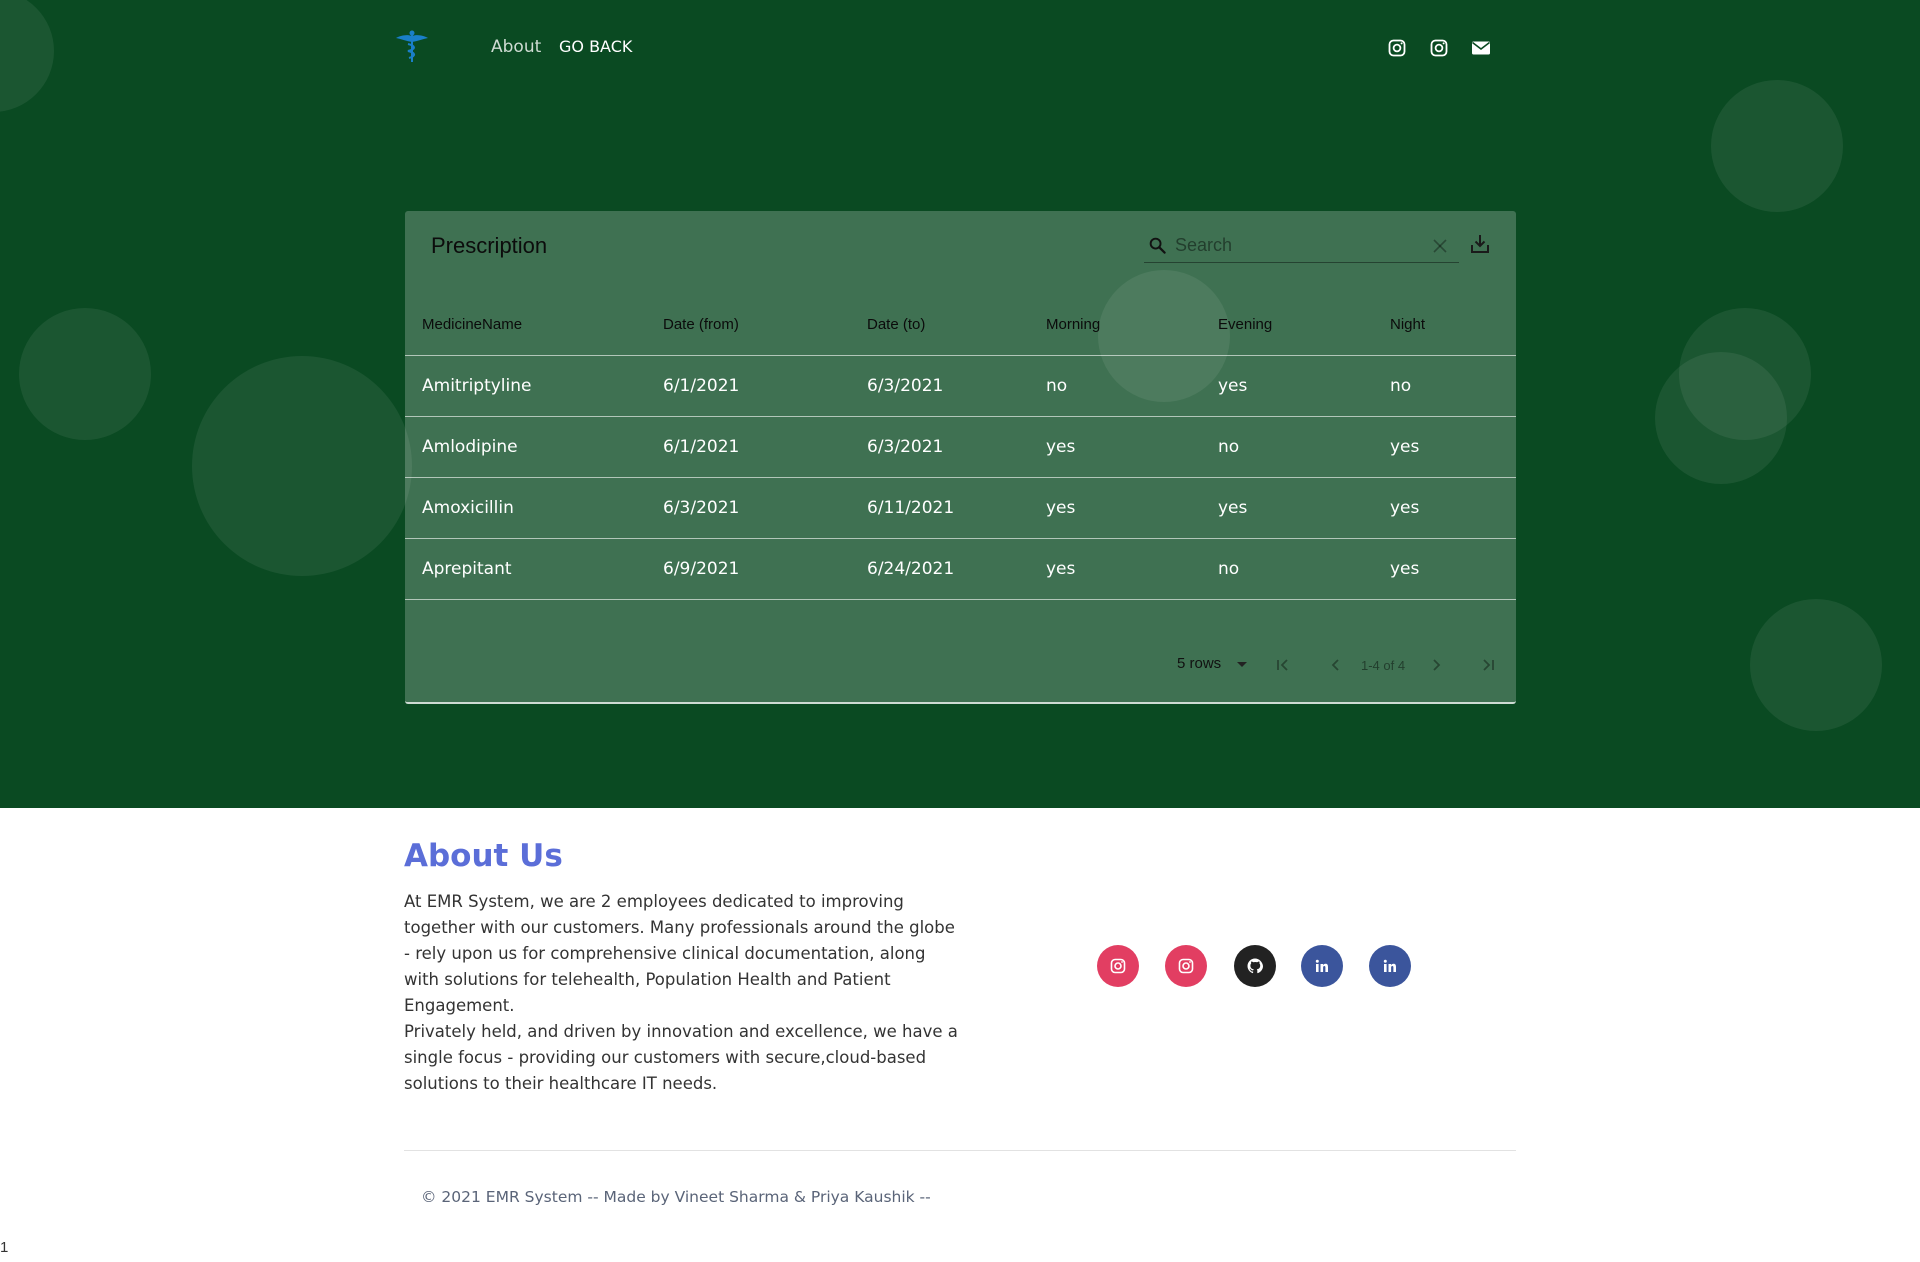 The height and width of the screenshot is (1262, 1920). Describe the element at coordinates (1132, 386) in the screenshot. I see `cell-morning: no` at that location.